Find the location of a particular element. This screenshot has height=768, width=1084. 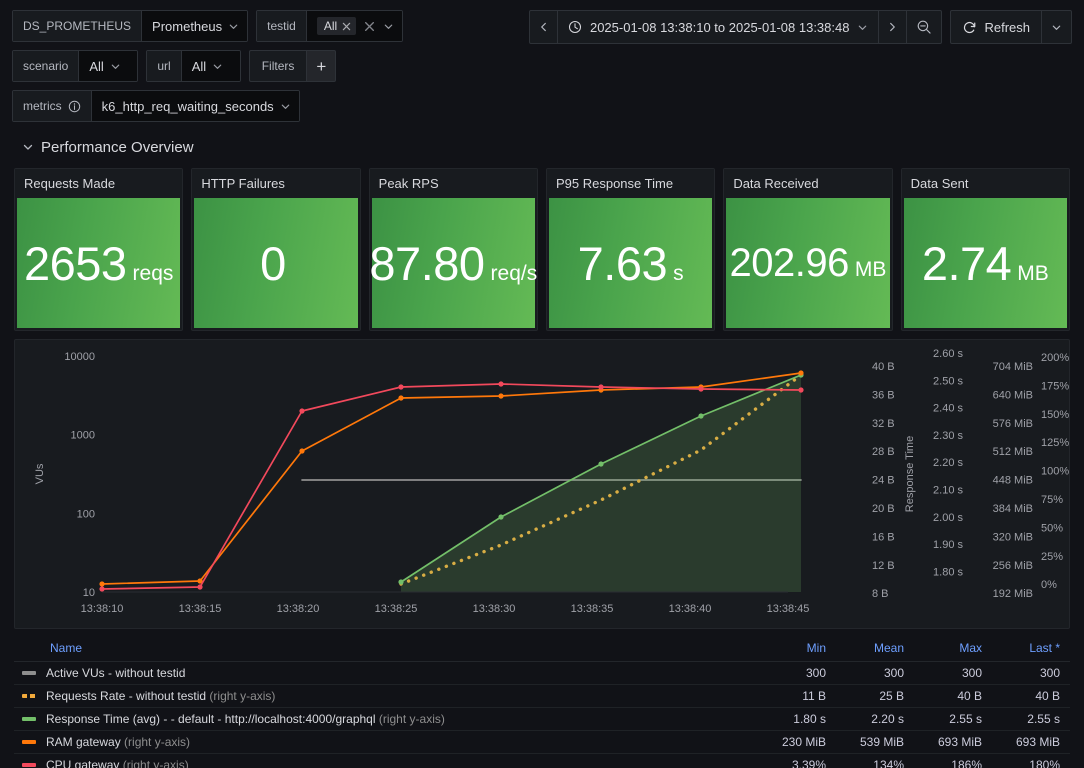

variable-url-value: All is located at coordinates (210, 66).